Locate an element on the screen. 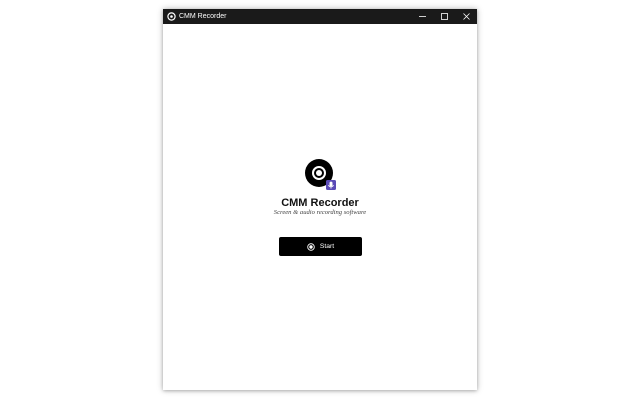 The height and width of the screenshot is (400, 640). minimize-icon is located at coordinates (422, 16).